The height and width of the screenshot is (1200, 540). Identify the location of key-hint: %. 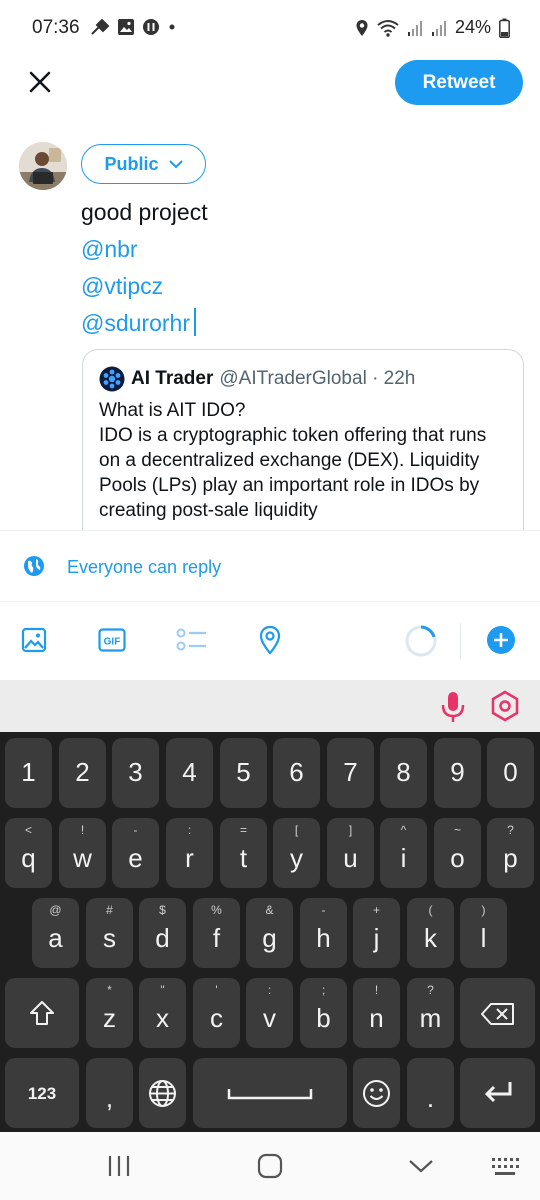
(216, 910).